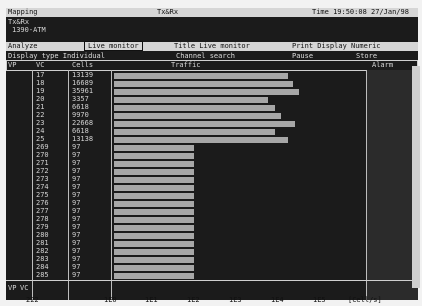 Image resolution: width=422 pixels, height=306 pixels. What do you see at coordinates (32, 185) in the screenshot?
I see `separator-vp` at bounding box center [32, 185].